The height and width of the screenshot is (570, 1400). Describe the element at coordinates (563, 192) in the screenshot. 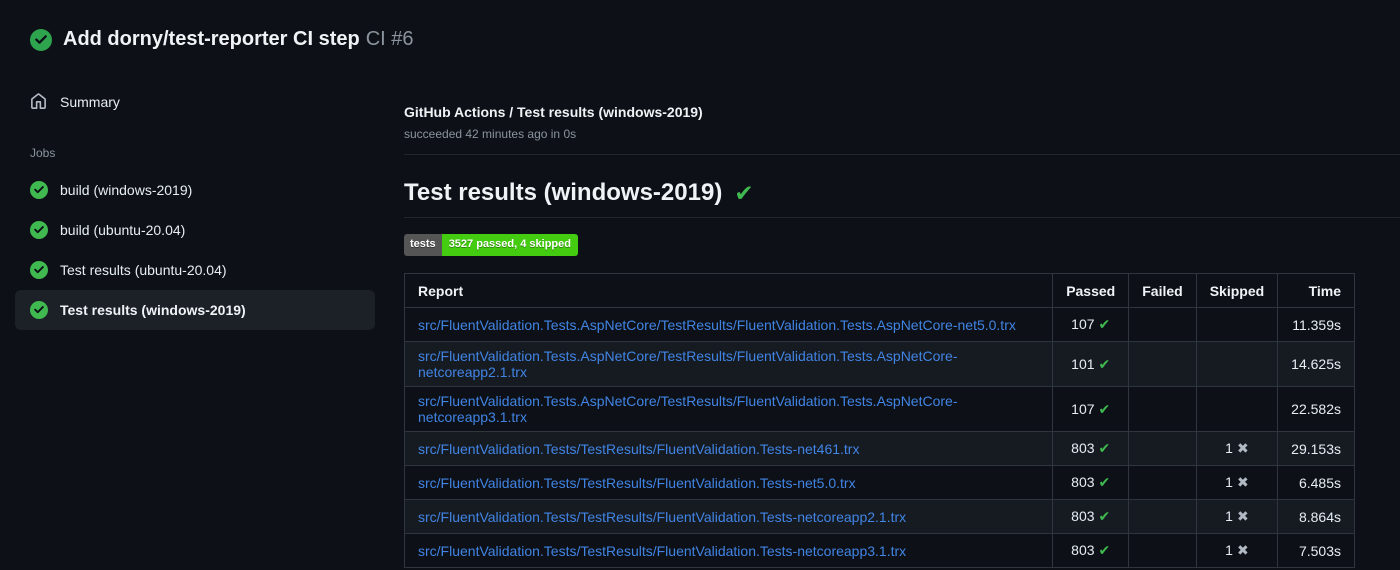

I see `section-title: Test results (windows-2019)` at that location.